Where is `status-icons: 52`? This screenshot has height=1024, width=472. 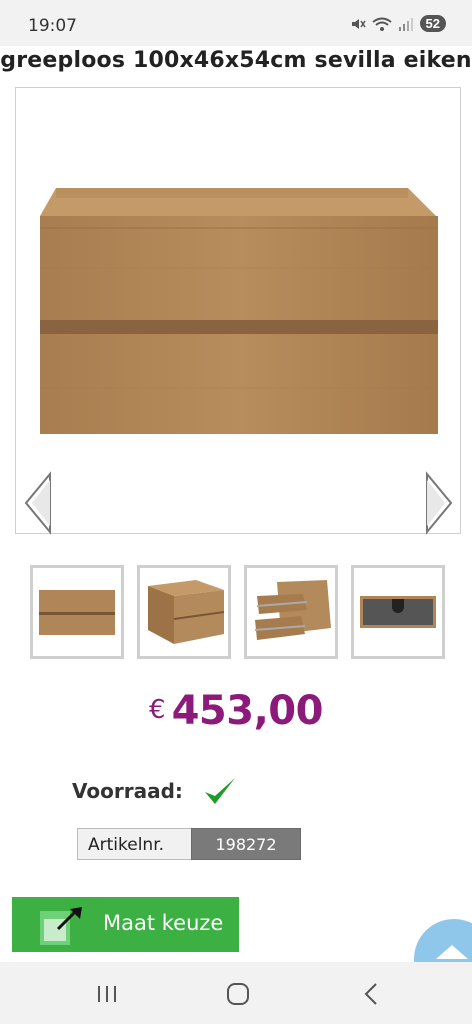 status-icons: 52 is located at coordinates (398, 23).